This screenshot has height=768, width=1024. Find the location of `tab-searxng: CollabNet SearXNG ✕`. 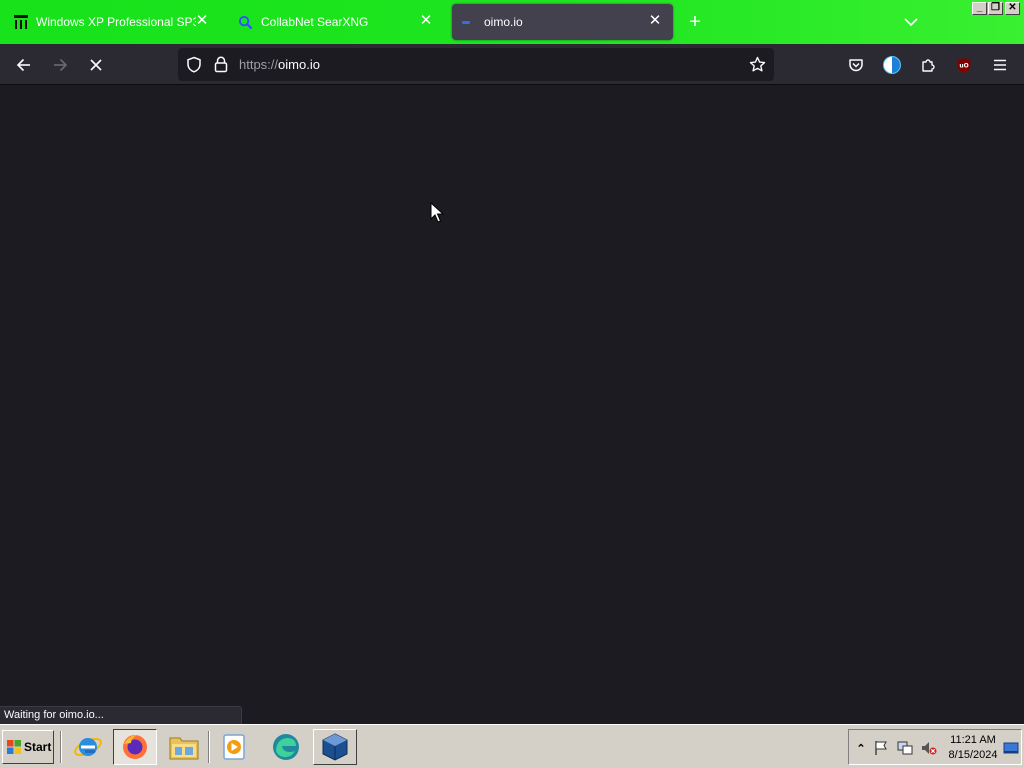

tab-searxng: CollabNet SearXNG ✕ is located at coordinates (336, 22).